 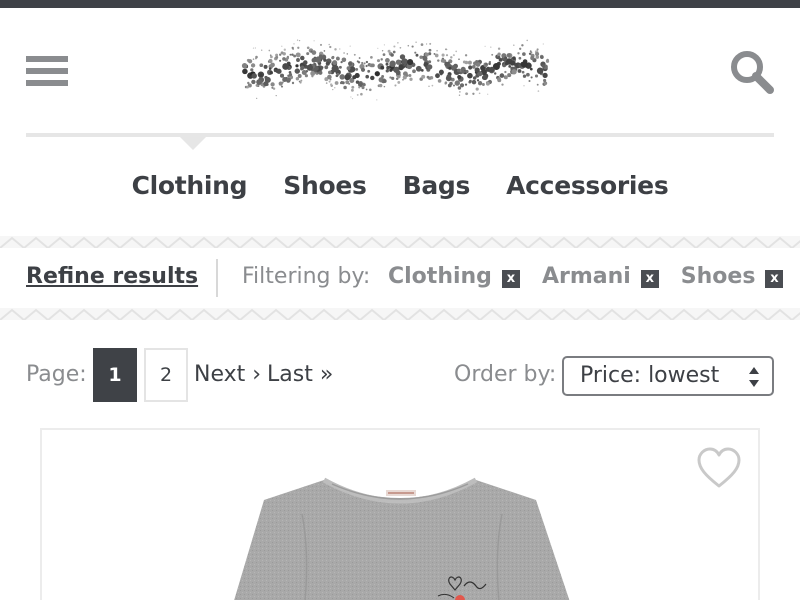 I want to click on filter-chip-label: Shoes, so click(x=718, y=276).